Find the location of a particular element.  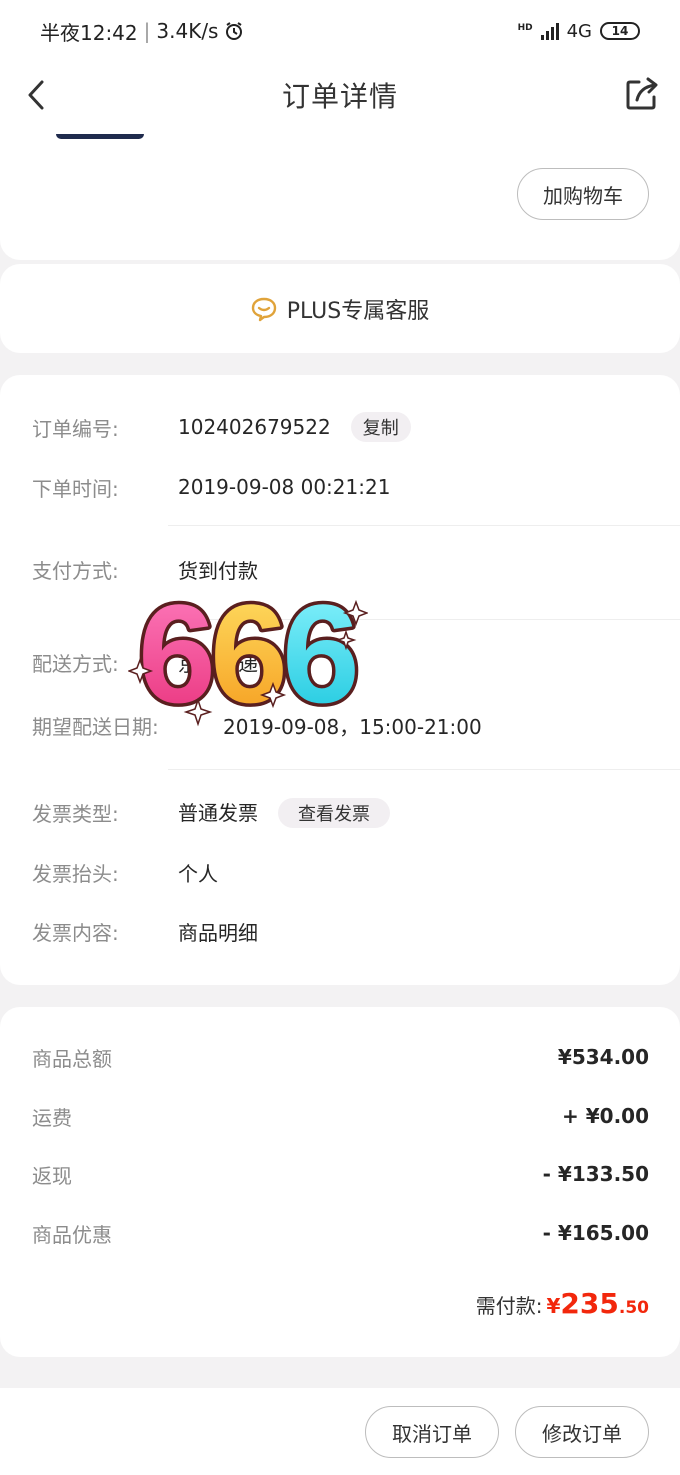

battery-icon: 14 is located at coordinates (620, 31).